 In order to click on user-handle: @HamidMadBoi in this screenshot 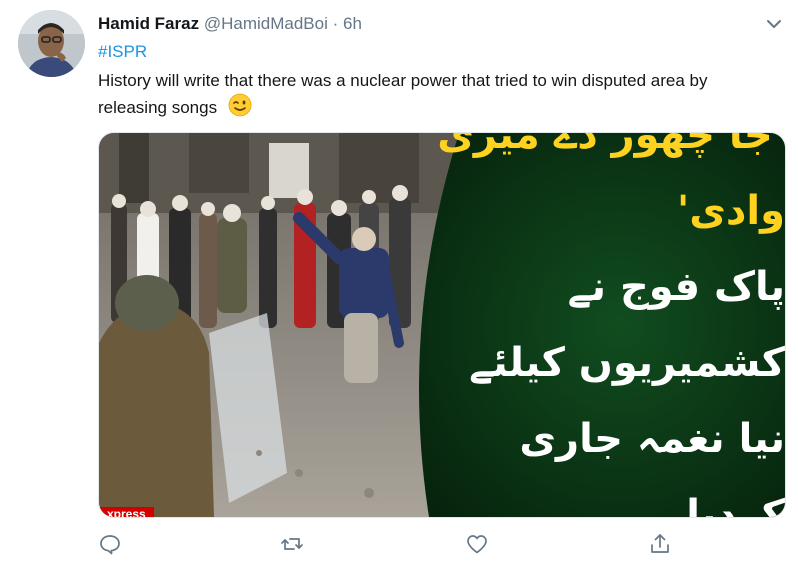, I will do `click(266, 23)`.